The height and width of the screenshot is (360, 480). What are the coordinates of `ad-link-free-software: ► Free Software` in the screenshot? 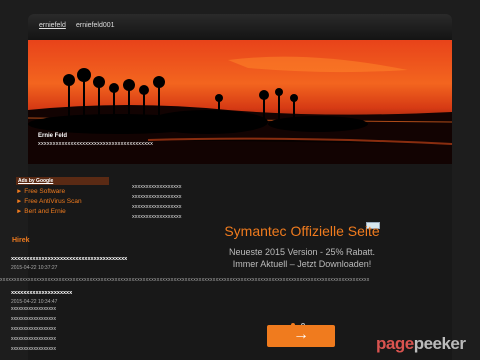 It's located at (62, 191).